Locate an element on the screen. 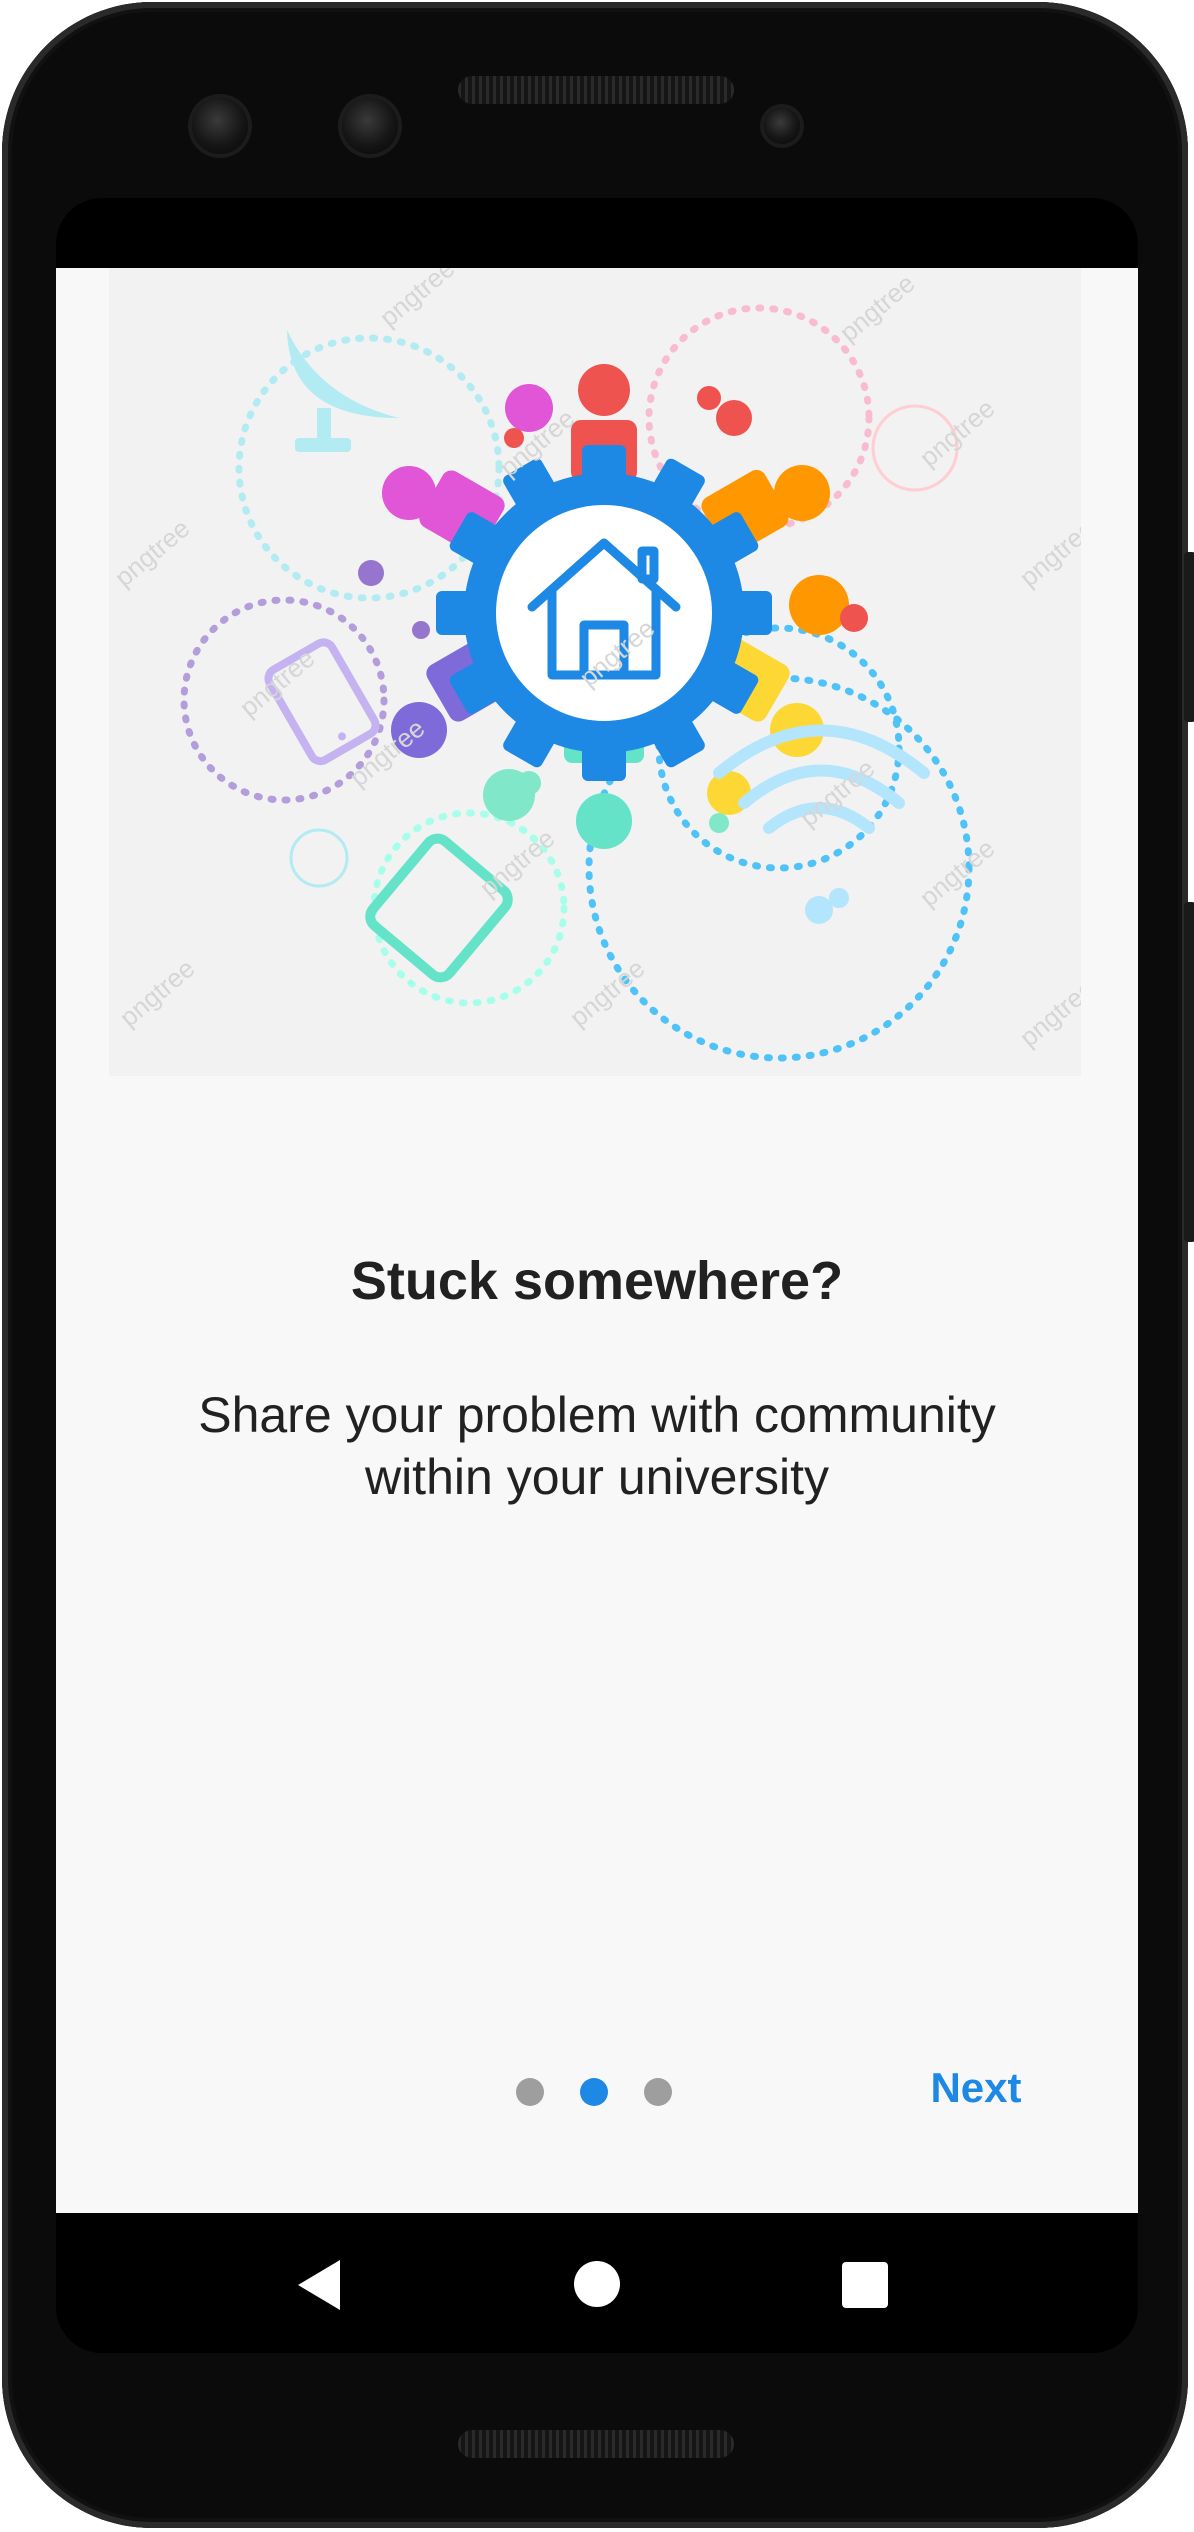  proximity-sensor is located at coordinates (782, 126).